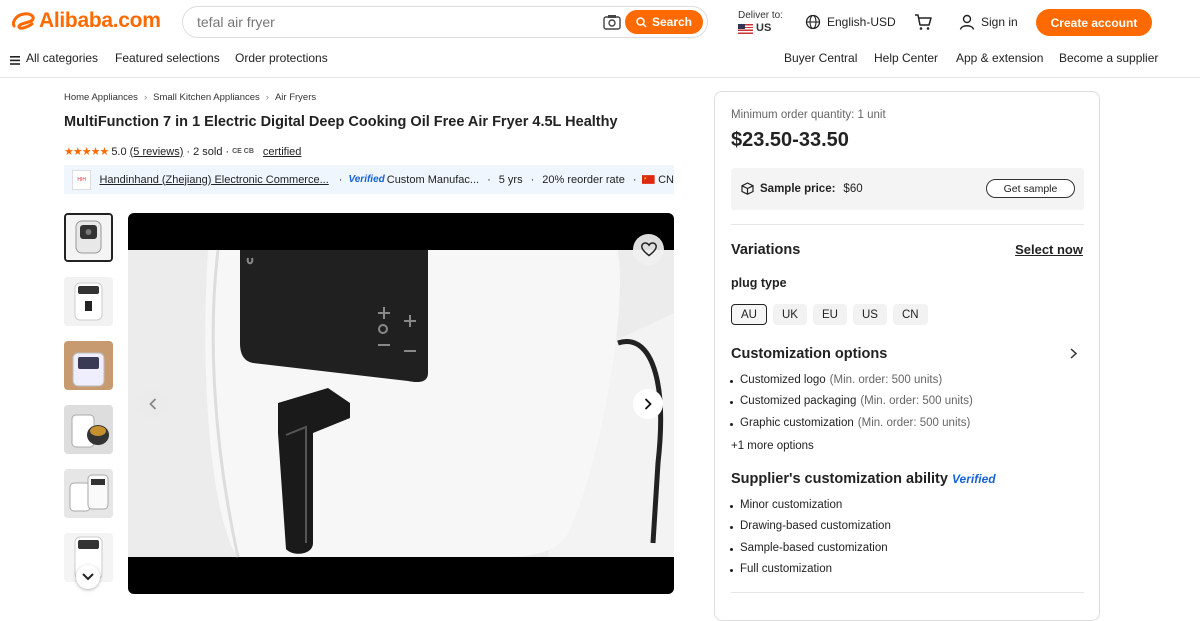 This screenshot has width=1200, height=621. What do you see at coordinates (813, 22) in the screenshot?
I see `globe-icon` at bounding box center [813, 22].